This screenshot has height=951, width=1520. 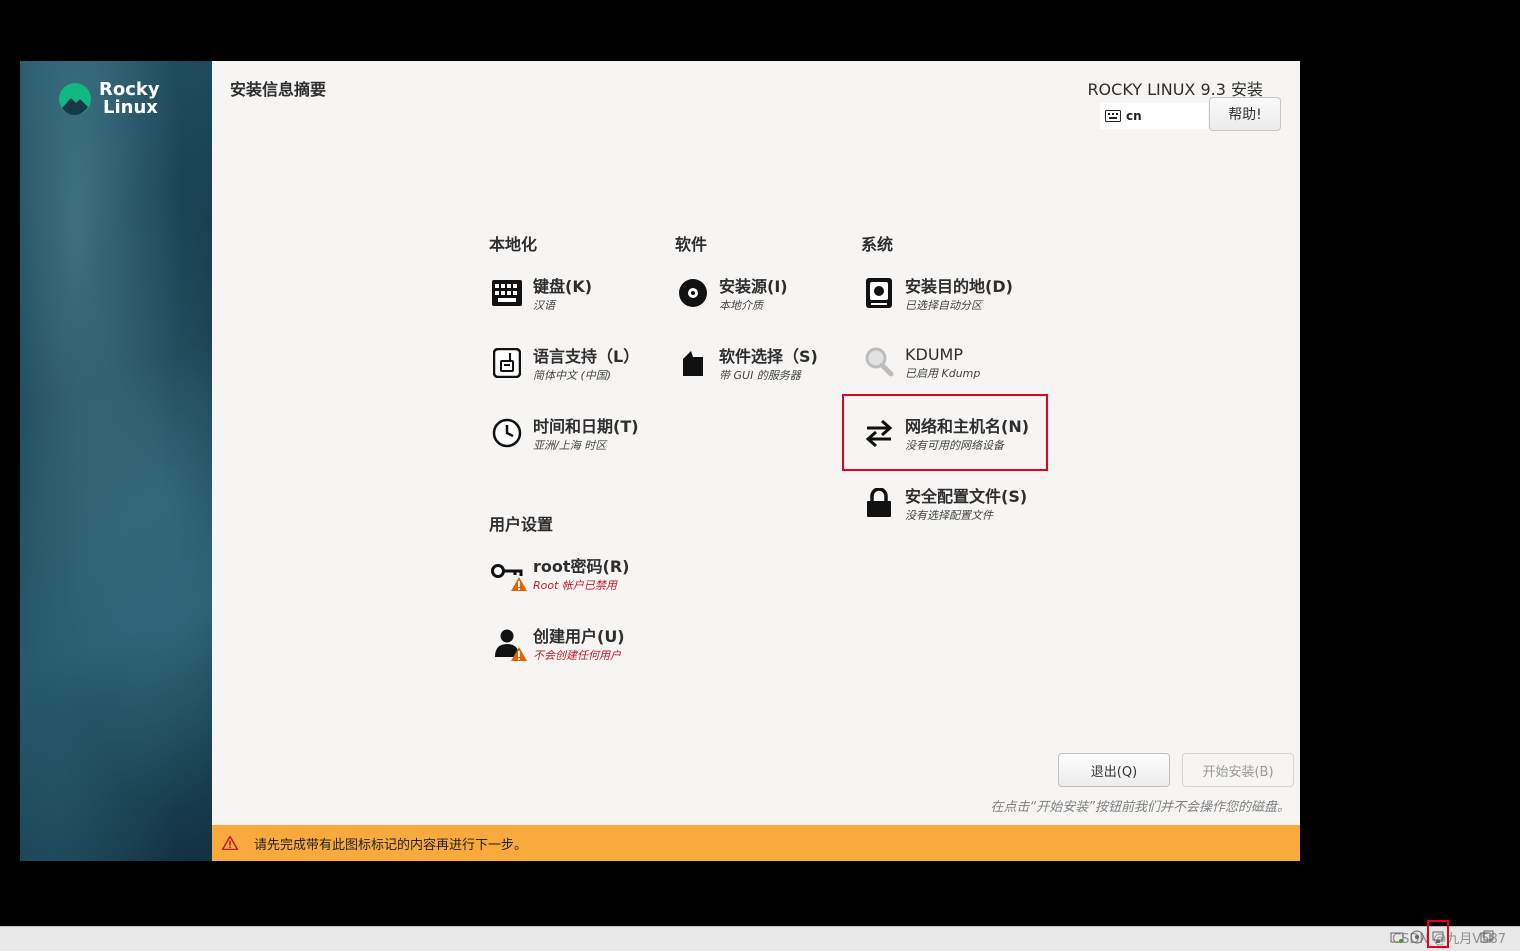 What do you see at coordinates (513, 244) in the screenshot?
I see `section-localization: 本地化` at bounding box center [513, 244].